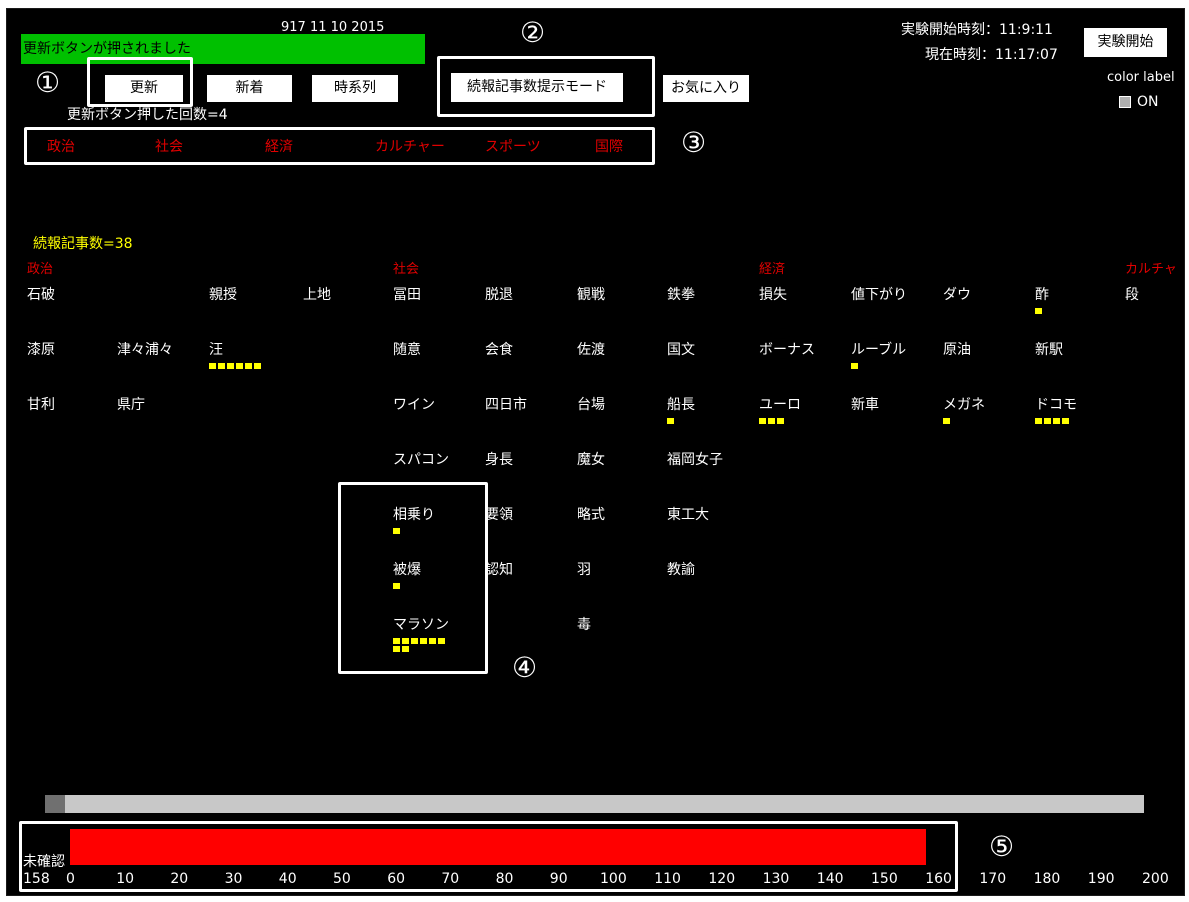 The height and width of the screenshot is (902, 1189). What do you see at coordinates (414, 404) in the screenshot?
I see `keyword-item: ワイン` at bounding box center [414, 404].